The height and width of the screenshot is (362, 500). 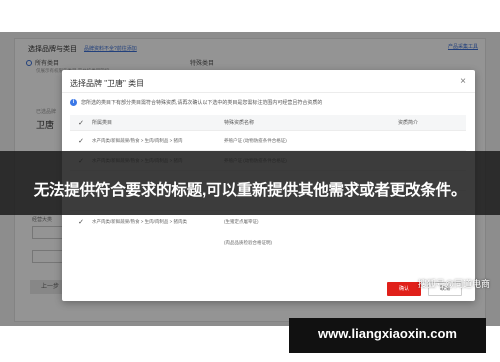 What do you see at coordinates (268, 123) in the screenshot?
I see `table-header: ✓ 所属类目 特殊资质名称 资质简介` at bounding box center [268, 123].